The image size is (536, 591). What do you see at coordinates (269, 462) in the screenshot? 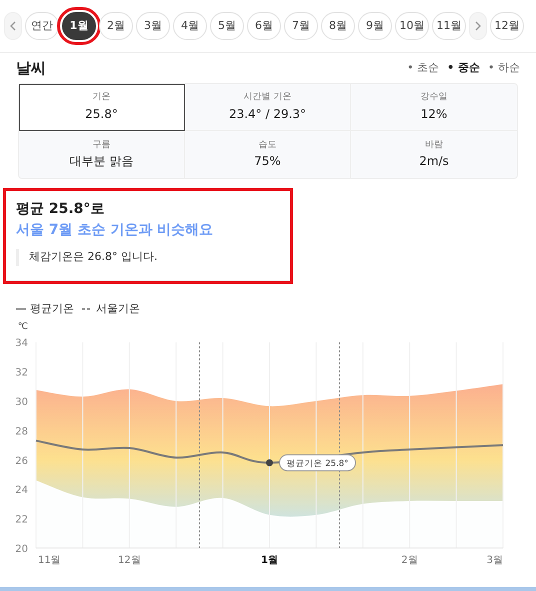
I see `data-point` at bounding box center [269, 462].